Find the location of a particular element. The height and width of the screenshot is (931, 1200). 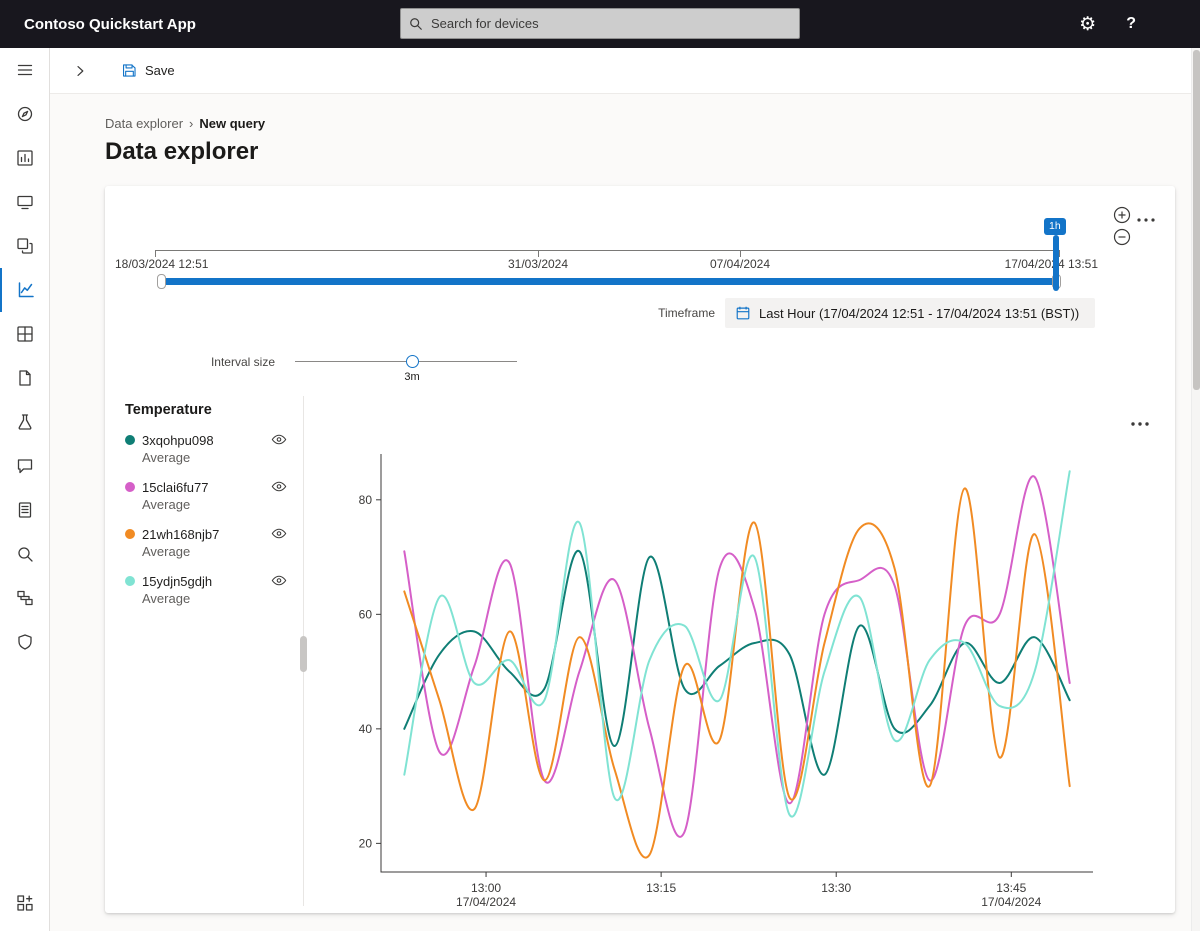

interval-size-value: 3m is located at coordinates (412, 377).